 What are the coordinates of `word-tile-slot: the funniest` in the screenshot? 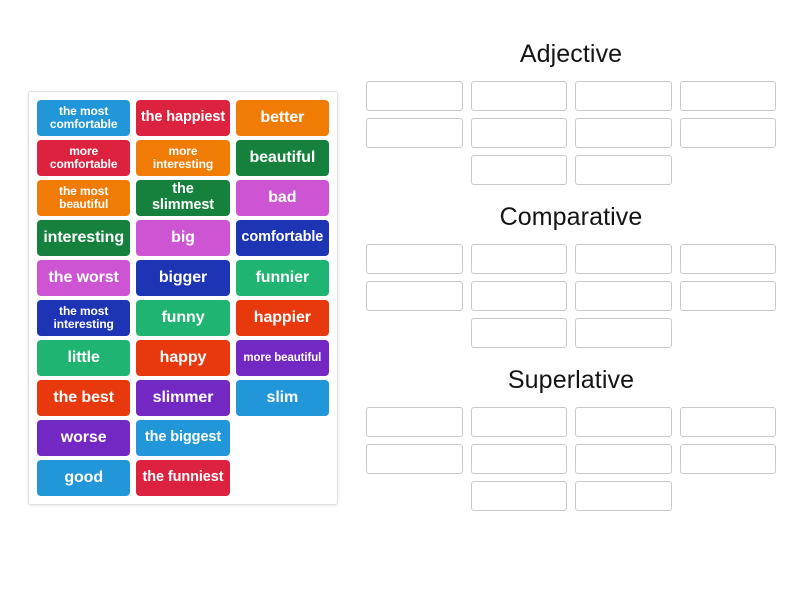 It's located at (182, 478).